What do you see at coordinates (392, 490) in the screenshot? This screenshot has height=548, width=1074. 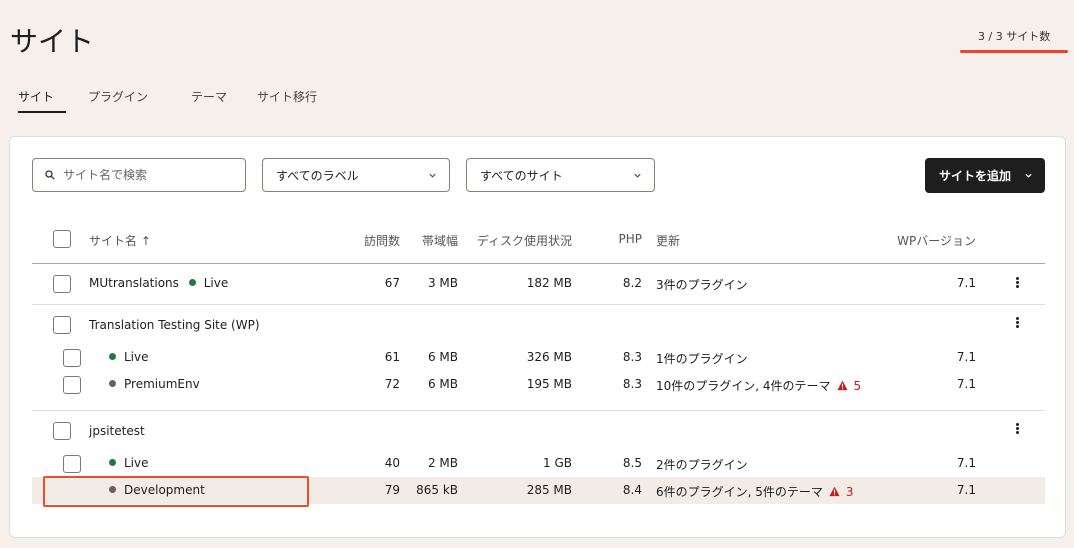 I see `visits-cell: 79` at bounding box center [392, 490].